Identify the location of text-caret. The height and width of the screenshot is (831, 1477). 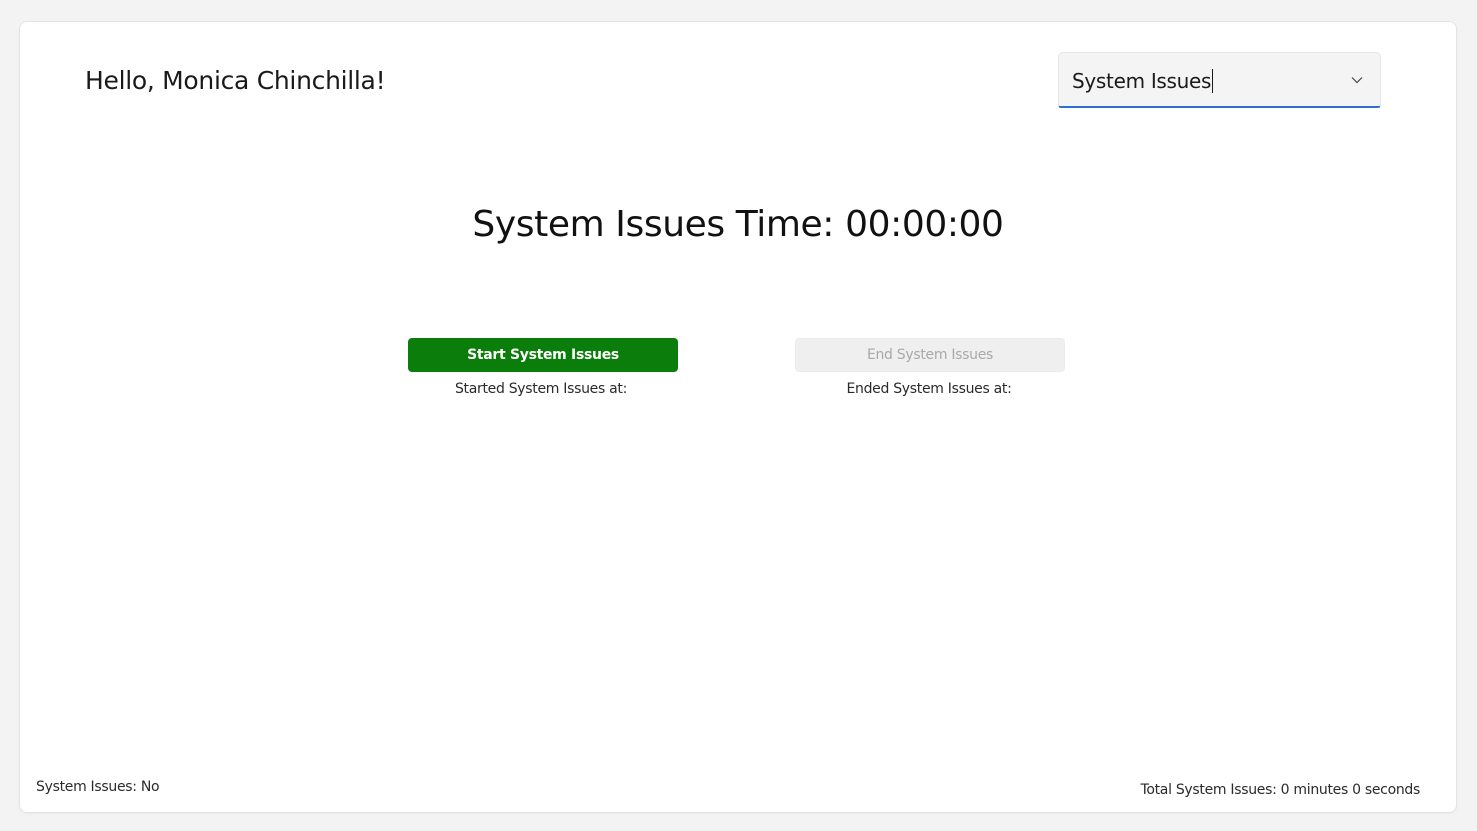
(1213, 81).